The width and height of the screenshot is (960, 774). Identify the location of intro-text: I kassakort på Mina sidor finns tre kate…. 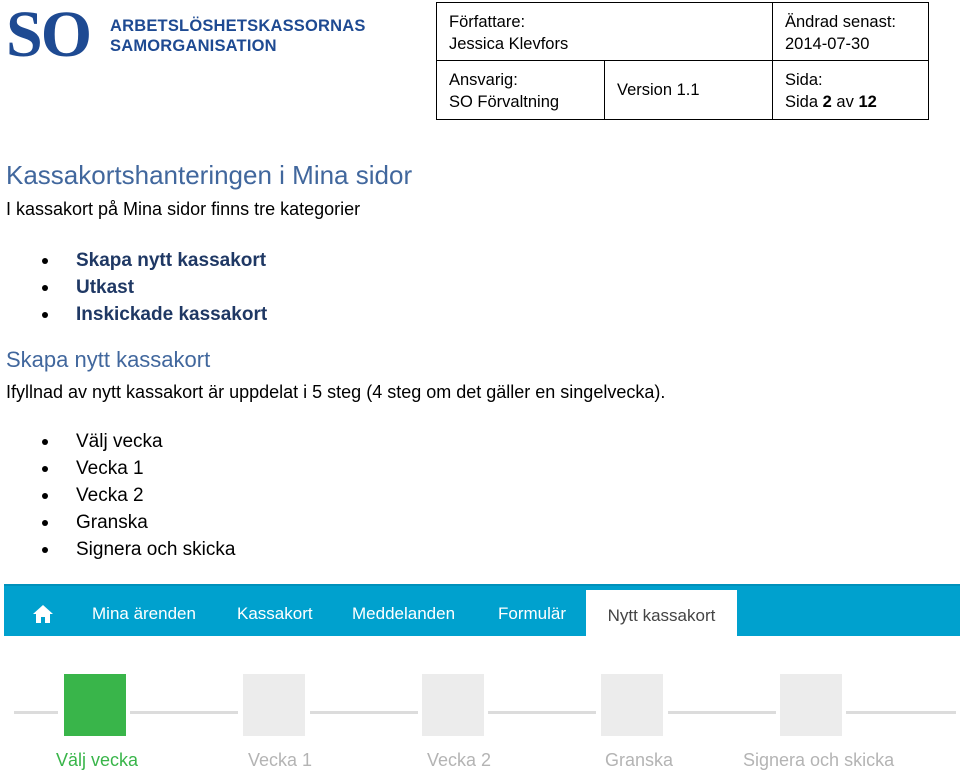
(183, 209).